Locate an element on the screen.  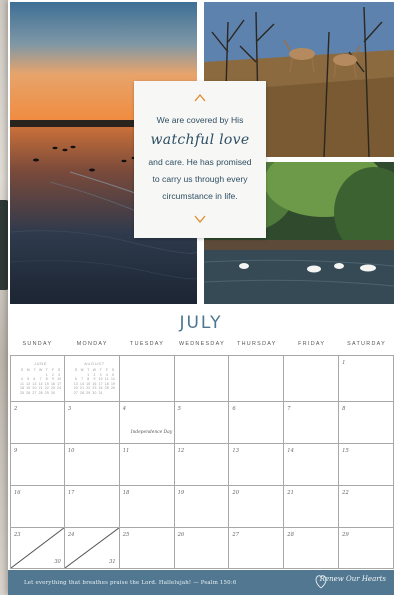
chevron-down-icon is located at coordinates (200, 219).